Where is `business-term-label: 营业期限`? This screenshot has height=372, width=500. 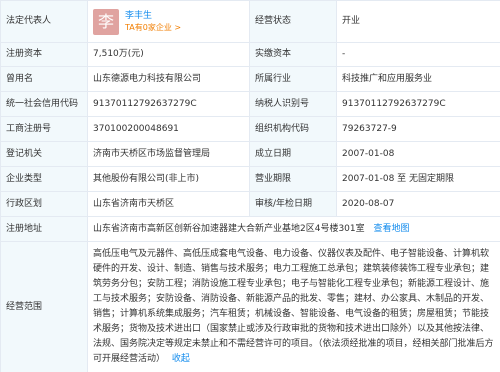
business-term-label: 营业期限 is located at coordinates (293, 179).